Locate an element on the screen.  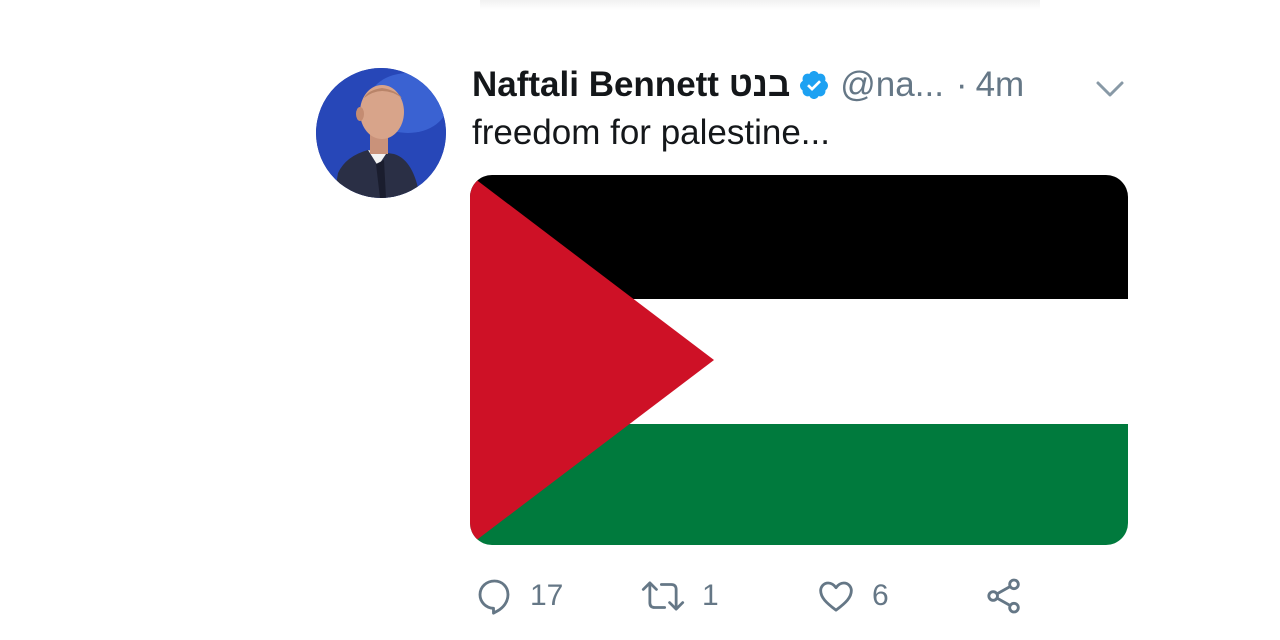
avatar is located at coordinates (381, 133).